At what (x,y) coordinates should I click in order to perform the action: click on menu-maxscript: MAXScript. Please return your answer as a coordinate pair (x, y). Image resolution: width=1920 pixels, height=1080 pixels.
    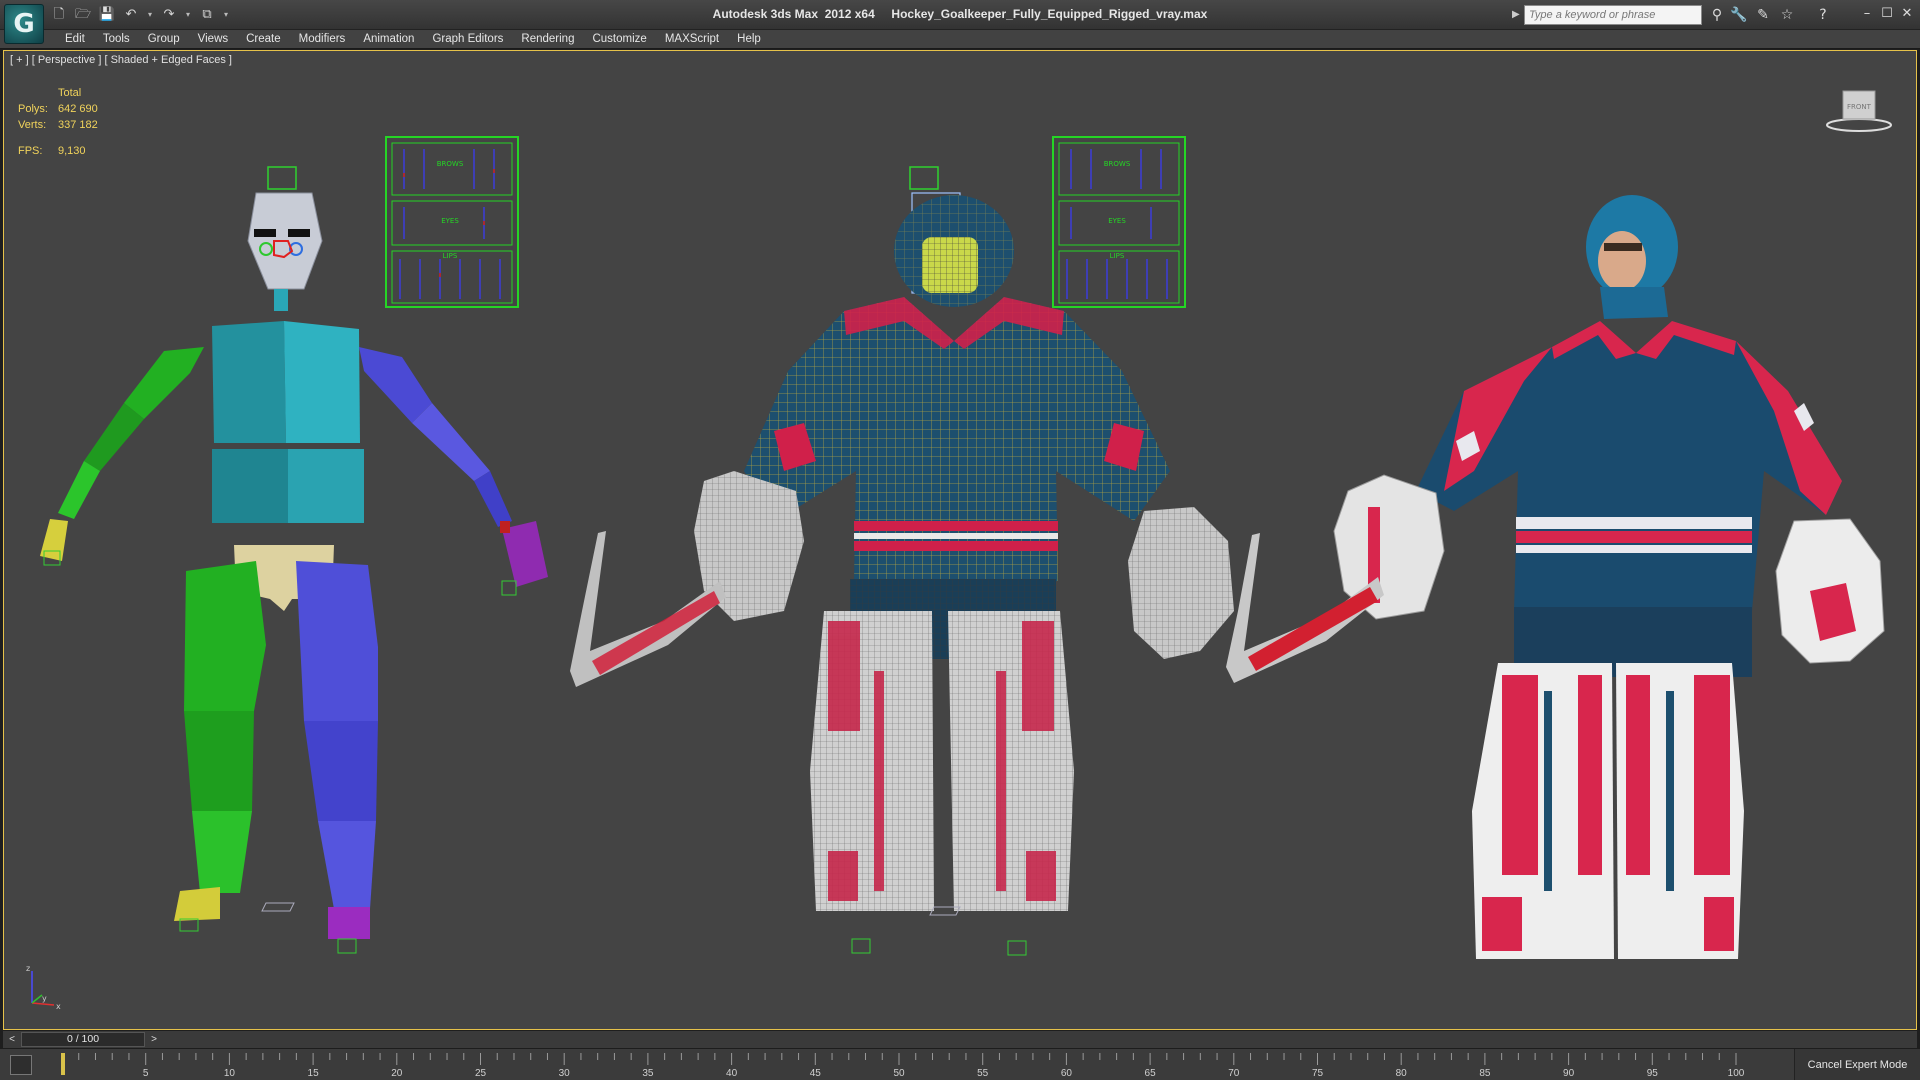
    Looking at the image, I should click on (692, 39).